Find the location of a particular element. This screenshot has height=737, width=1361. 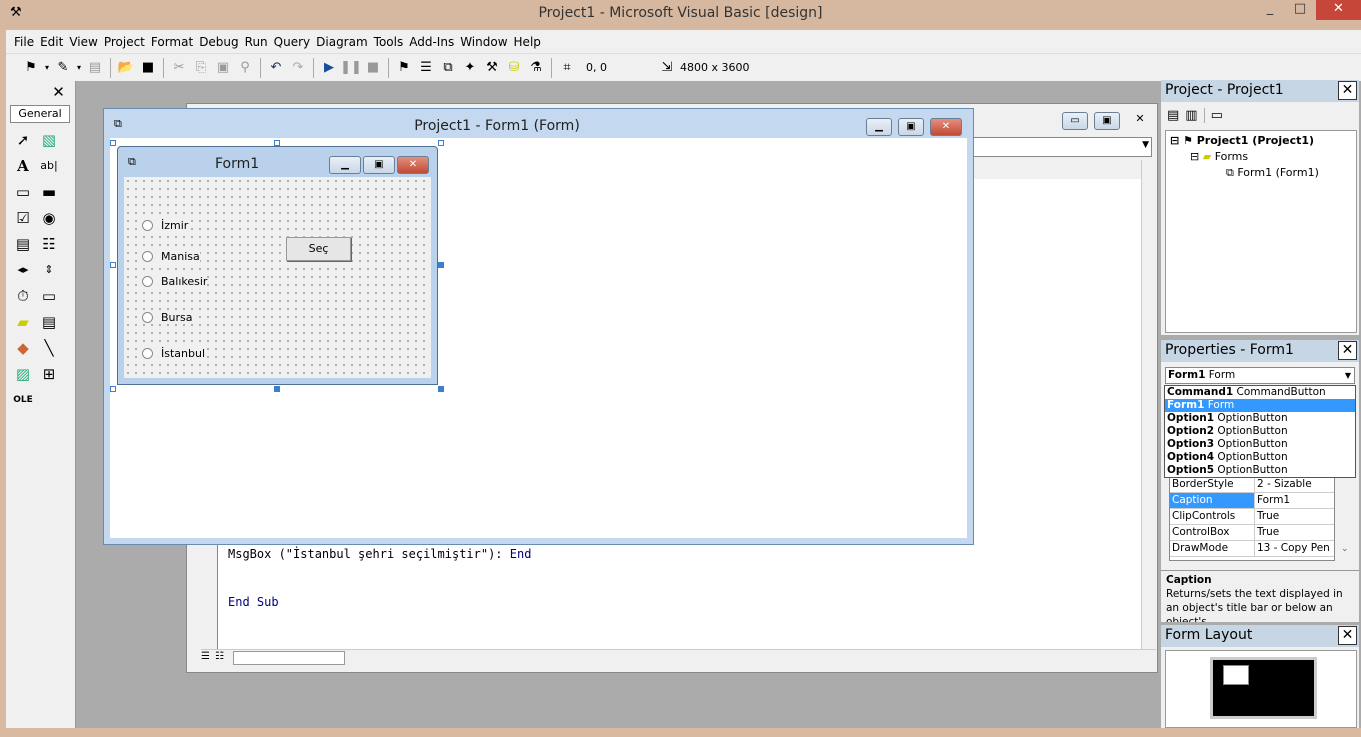

full-module-view-icon: ☷ is located at coordinates (219, 656).